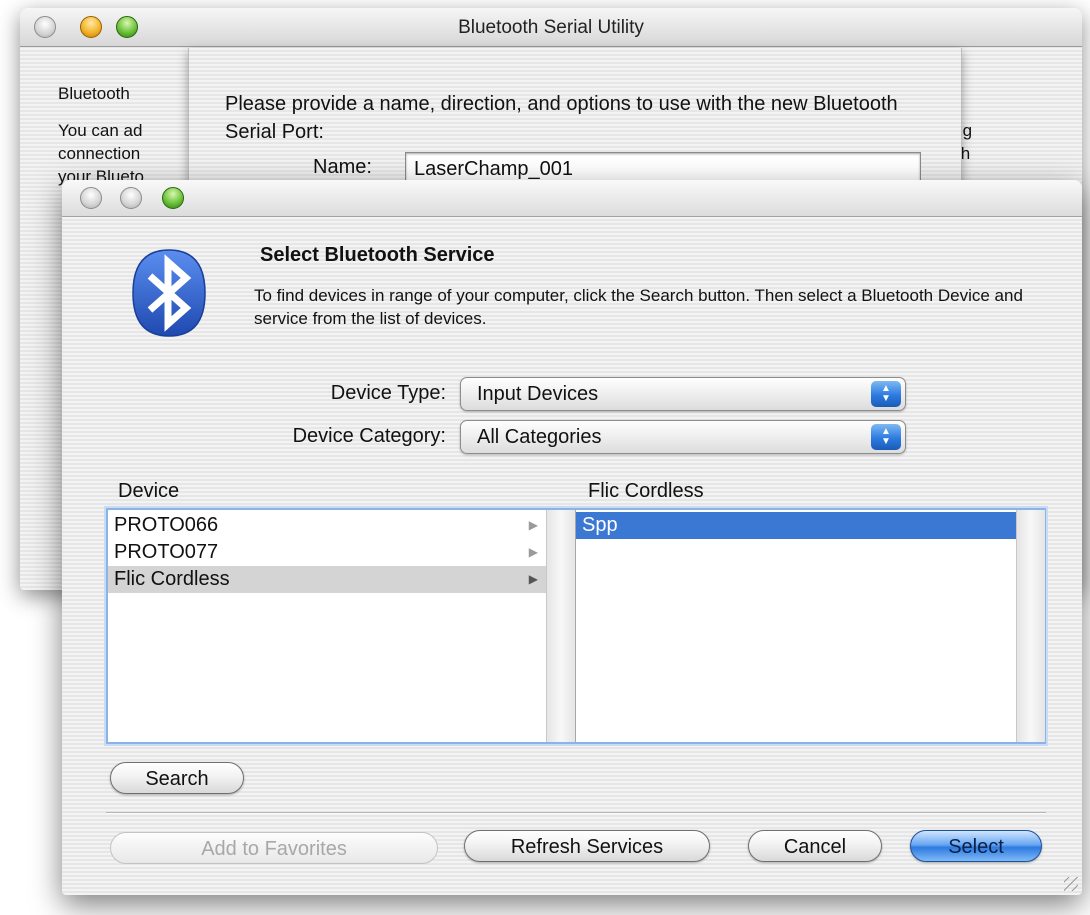 The height and width of the screenshot is (915, 1090). What do you see at coordinates (646, 491) in the screenshot?
I see `service-column-header: Flic Cordless` at bounding box center [646, 491].